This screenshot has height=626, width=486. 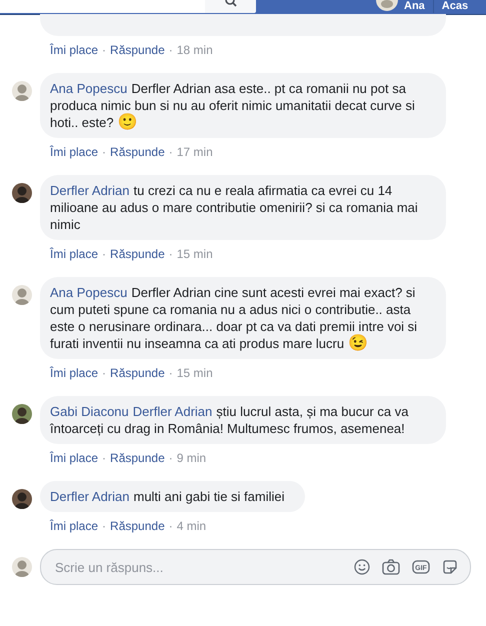 What do you see at coordinates (89, 411) in the screenshot?
I see `author-link: Gabi Diaconu` at bounding box center [89, 411].